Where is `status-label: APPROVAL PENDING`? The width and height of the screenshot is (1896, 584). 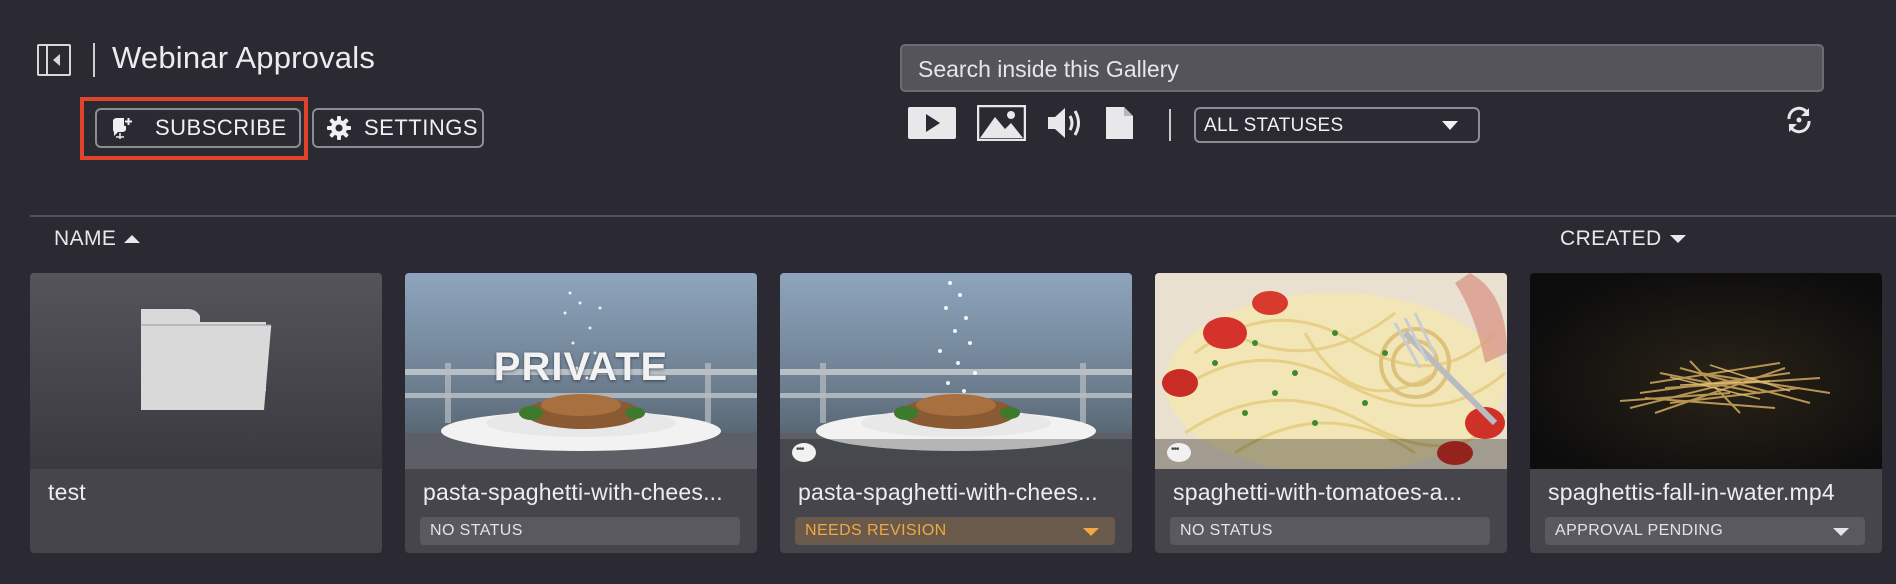 status-label: APPROVAL PENDING is located at coordinates (1639, 530).